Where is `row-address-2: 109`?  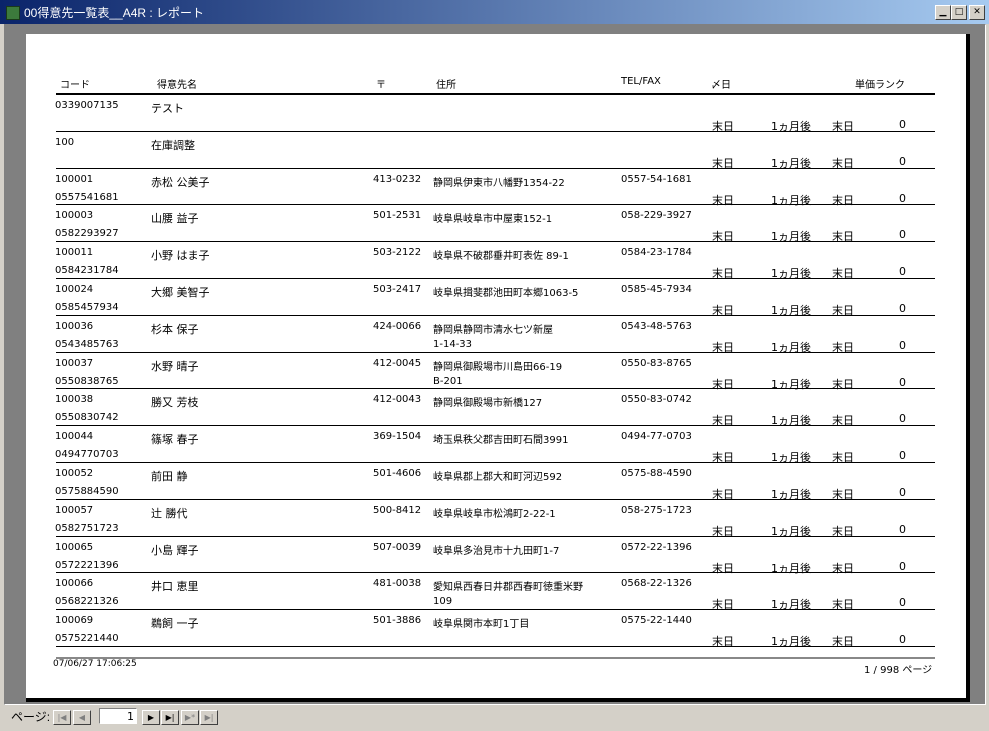 row-address-2: 109 is located at coordinates (443, 602).